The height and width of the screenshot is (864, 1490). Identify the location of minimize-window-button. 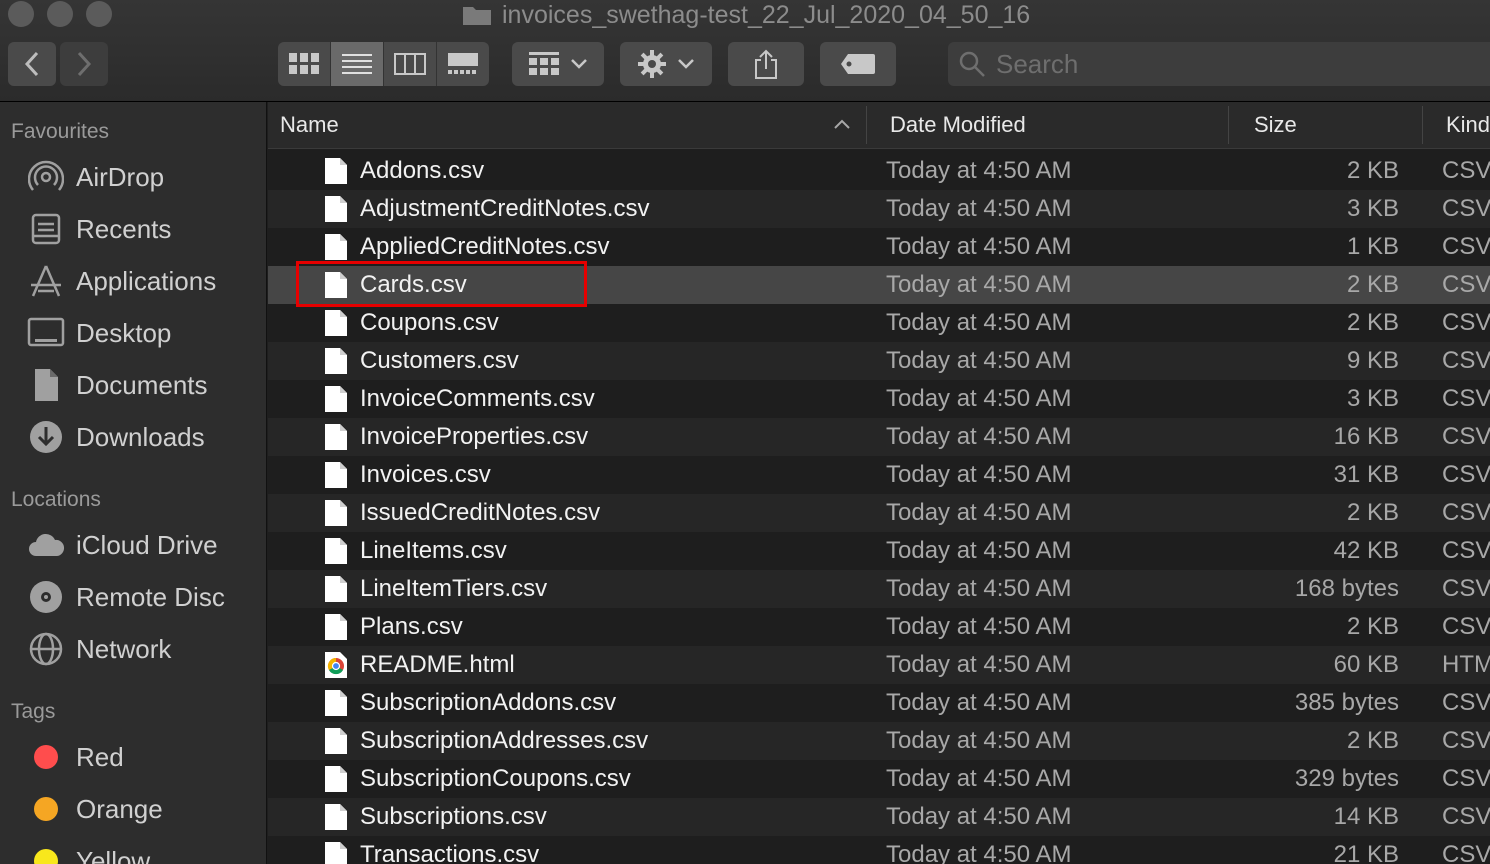
(60, 14).